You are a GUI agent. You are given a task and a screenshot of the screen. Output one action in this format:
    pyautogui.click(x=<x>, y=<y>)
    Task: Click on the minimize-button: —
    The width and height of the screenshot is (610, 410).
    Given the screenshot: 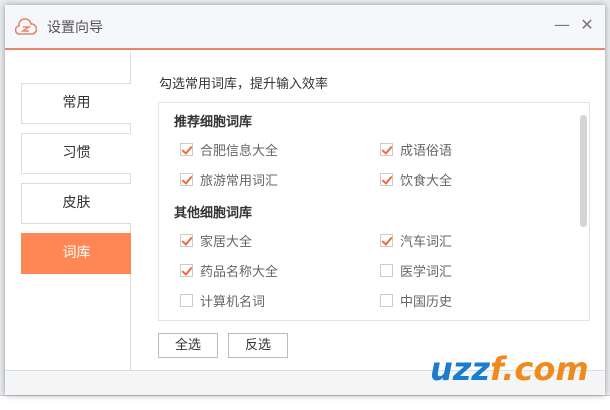 What is the action you would take?
    pyautogui.click(x=562, y=25)
    